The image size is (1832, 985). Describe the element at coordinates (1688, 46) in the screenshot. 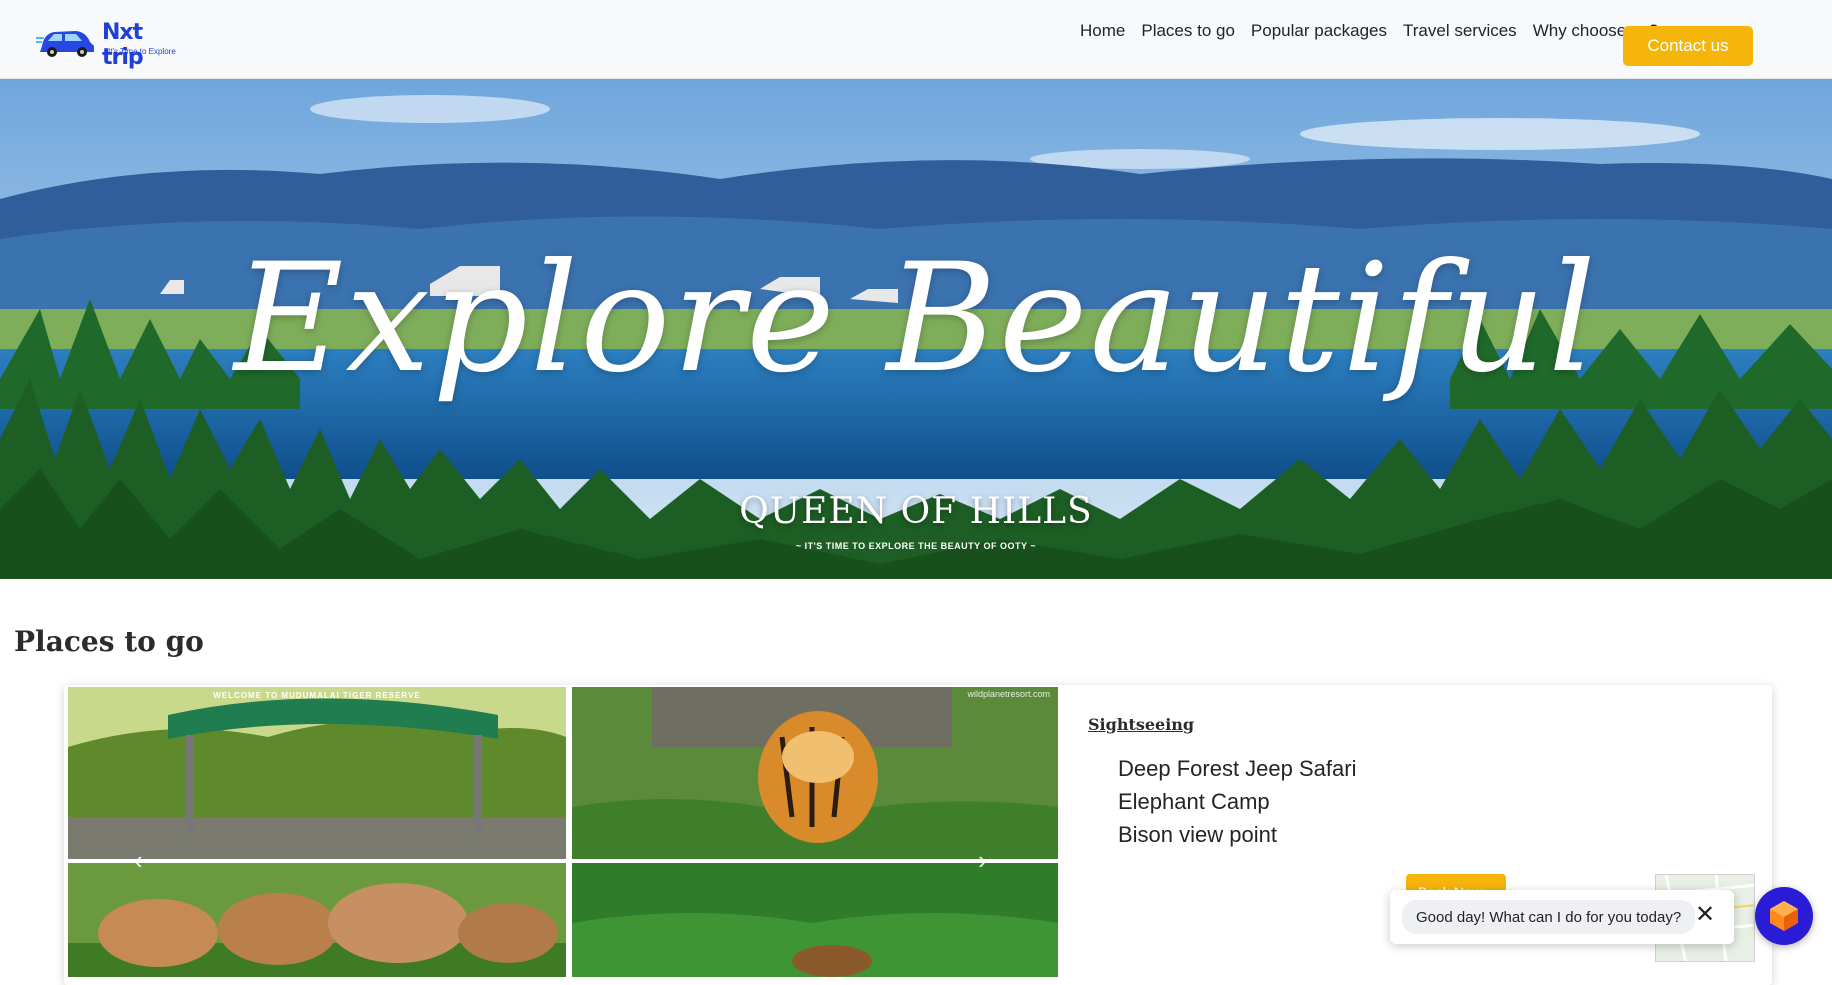

I see `contact-us-button: Contact us` at that location.